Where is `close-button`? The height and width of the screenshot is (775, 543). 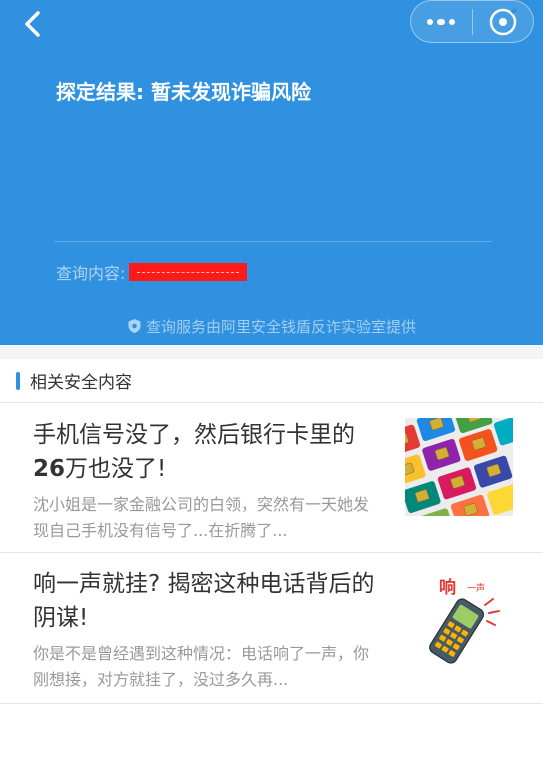
close-button is located at coordinates (502, 21).